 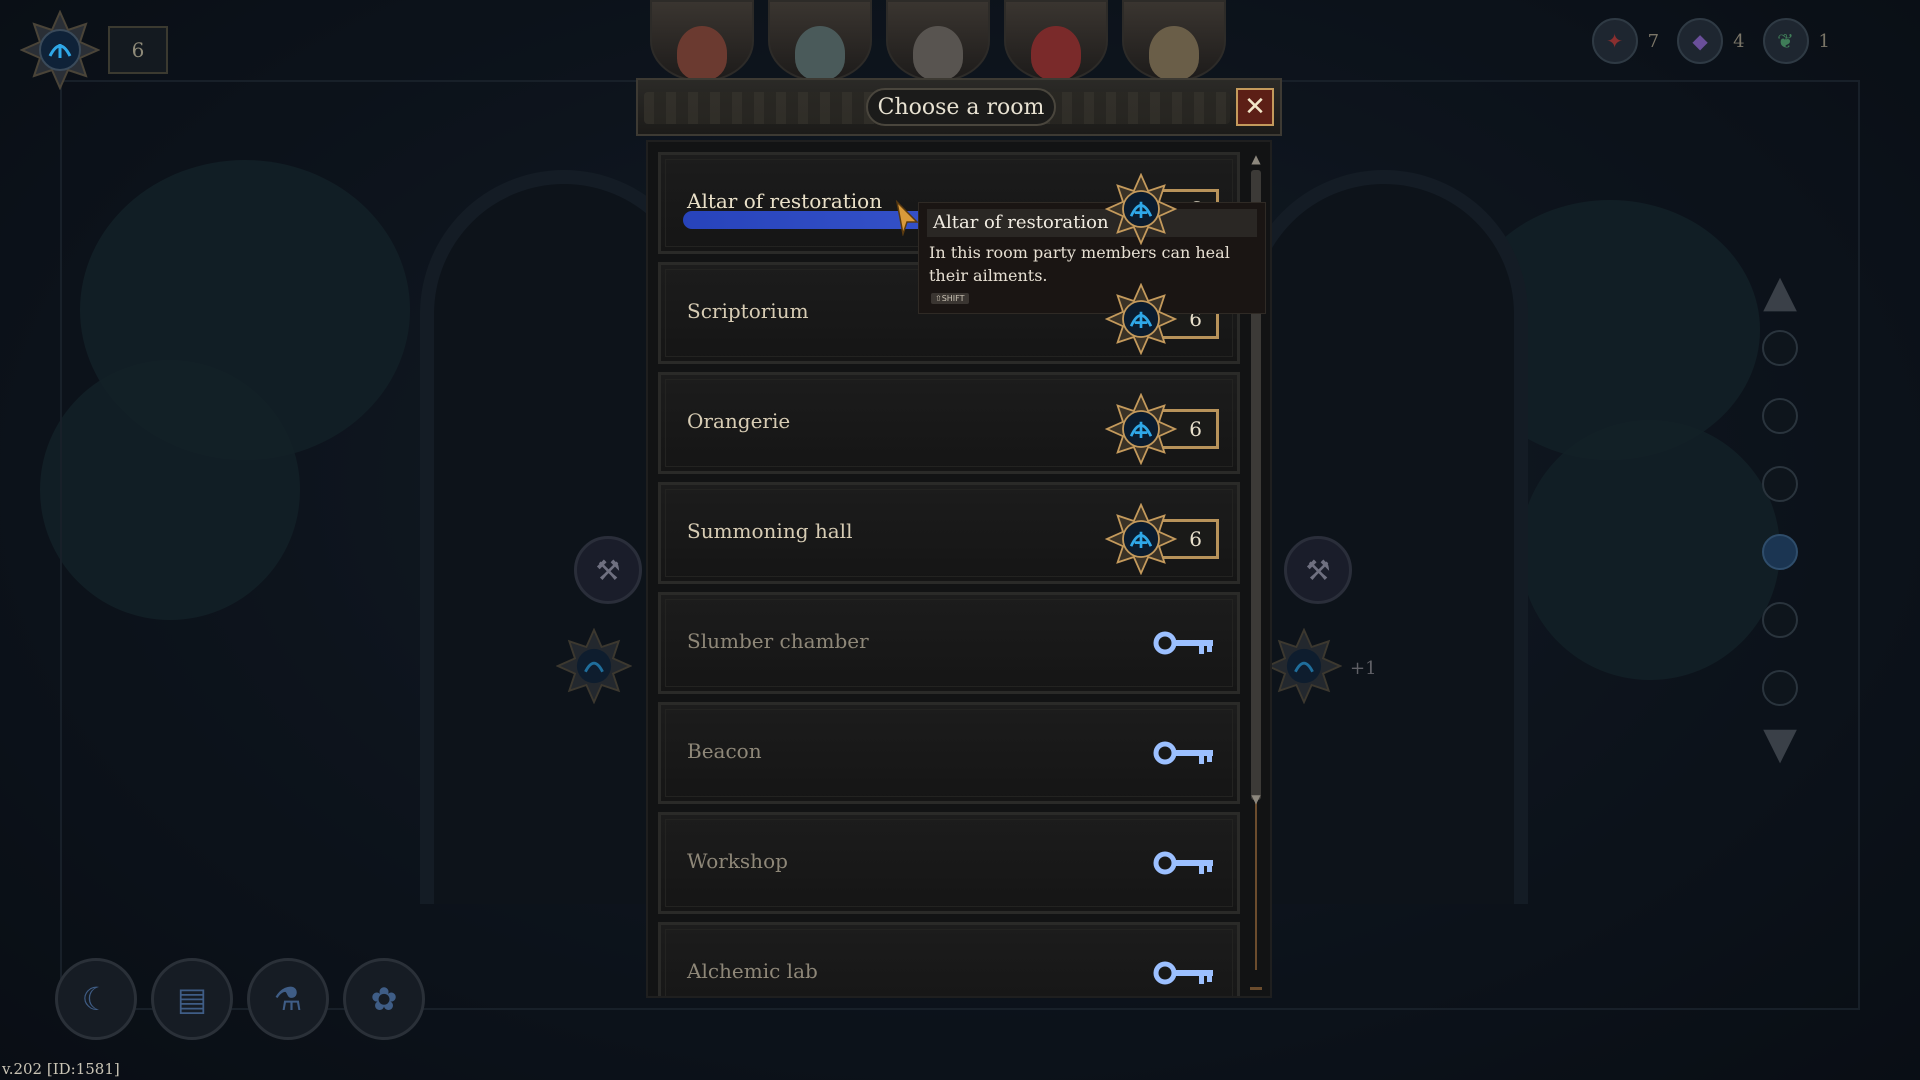 I want to click on resource-bar: ✦ 7 ◆ 4 ❦ 1, so click(x=1710, y=41).